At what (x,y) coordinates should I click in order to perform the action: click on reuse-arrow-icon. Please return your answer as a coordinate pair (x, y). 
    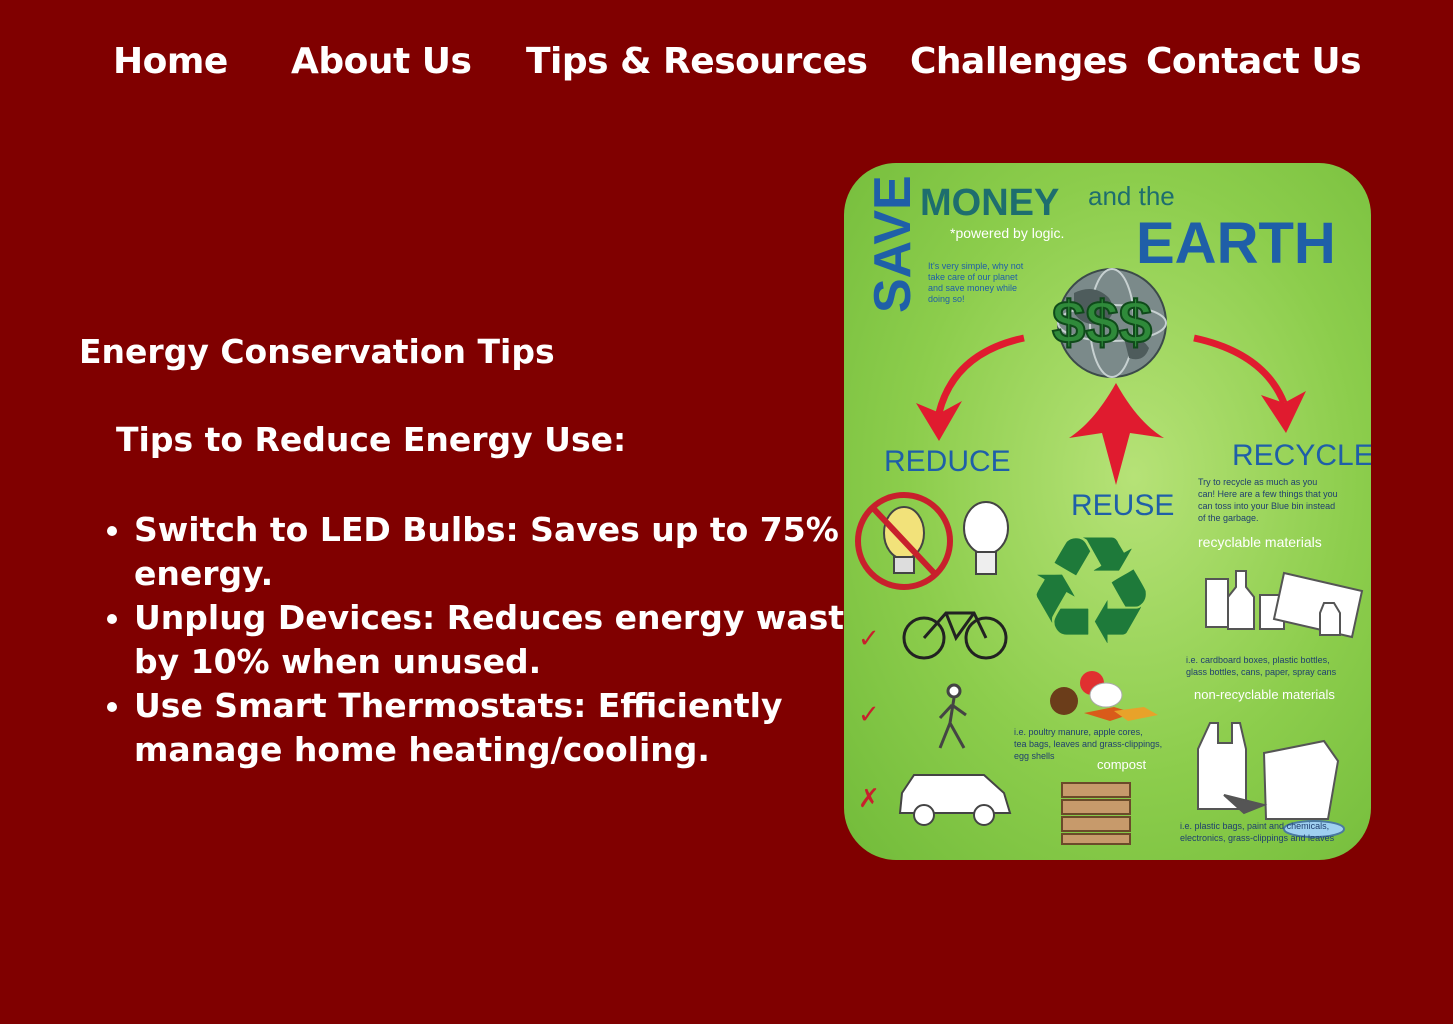
    Looking at the image, I should click on (1116, 434).